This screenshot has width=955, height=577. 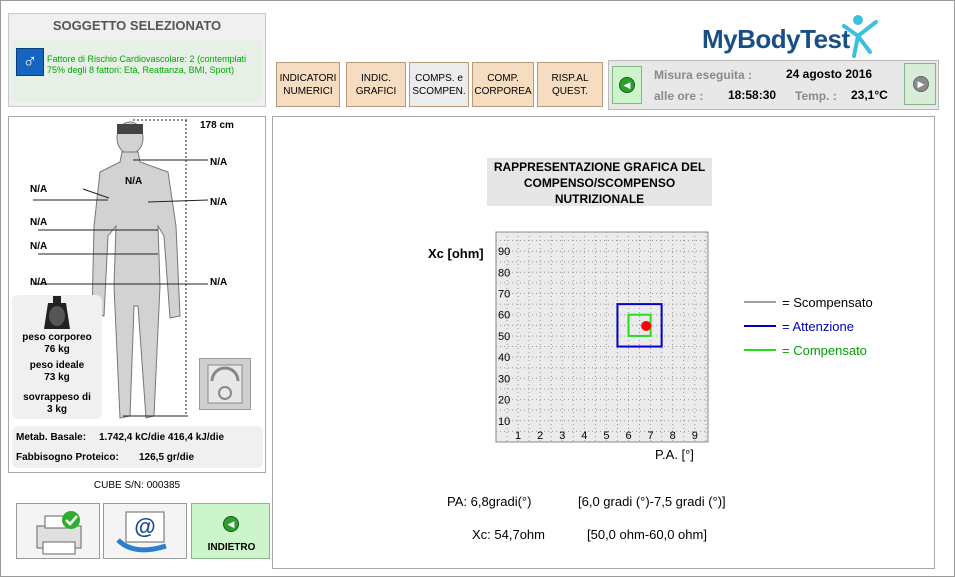 What do you see at coordinates (562, 436) in the screenshot?
I see `x-tick-label: 3` at bounding box center [562, 436].